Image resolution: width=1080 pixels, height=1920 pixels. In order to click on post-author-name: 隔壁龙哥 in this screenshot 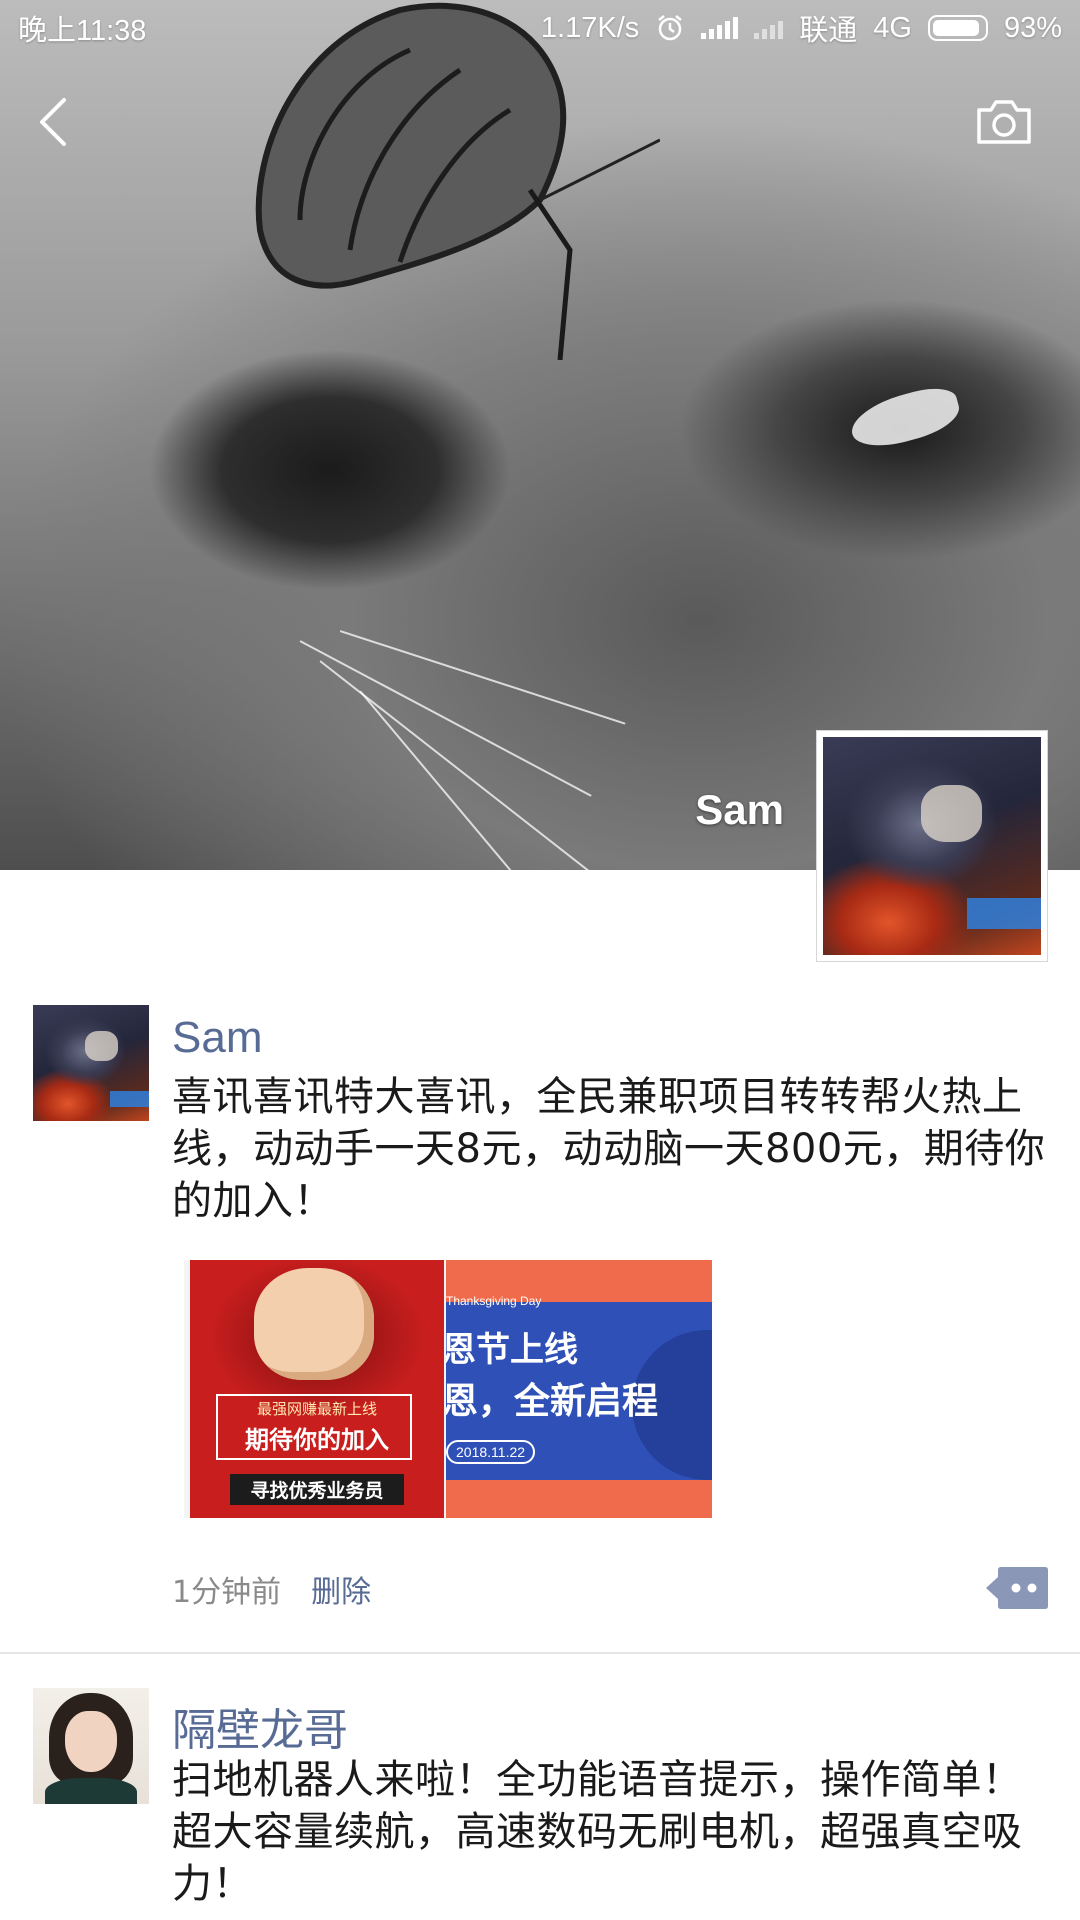, I will do `click(260, 1726)`.